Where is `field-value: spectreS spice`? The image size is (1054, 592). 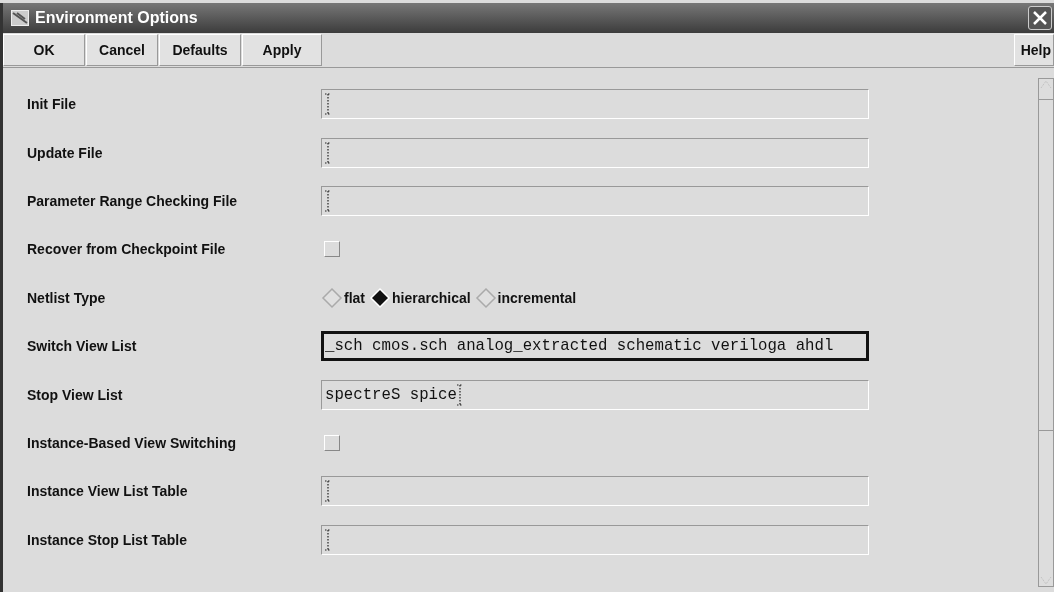
field-value: spectreS spice is located at coordinates (391, 394).